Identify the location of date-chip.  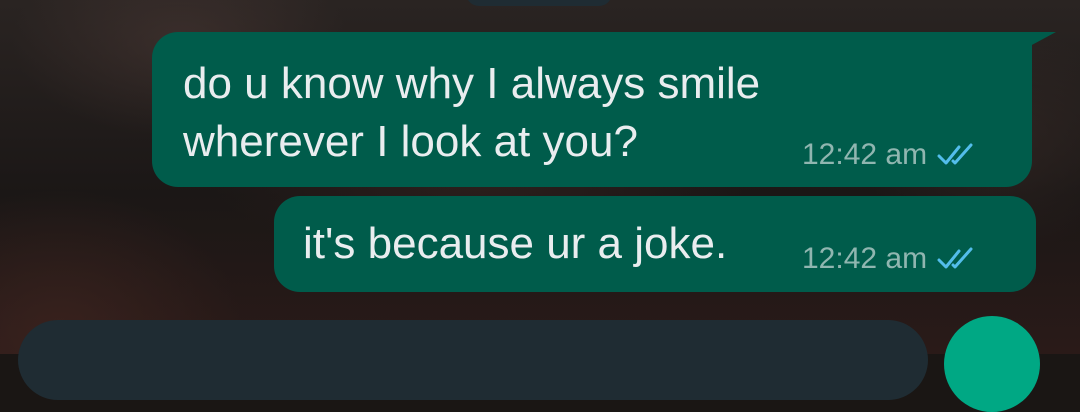
(539, 3).